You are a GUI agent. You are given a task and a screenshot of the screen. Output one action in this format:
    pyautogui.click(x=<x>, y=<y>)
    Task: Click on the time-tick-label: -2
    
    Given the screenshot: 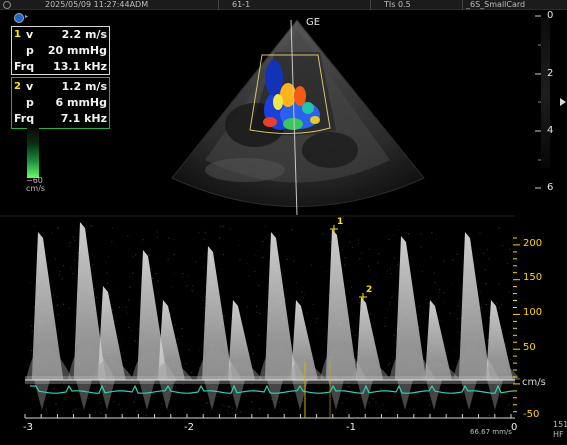 What is the action you would take?
    pyautogui.click(x=189, y=427)
    